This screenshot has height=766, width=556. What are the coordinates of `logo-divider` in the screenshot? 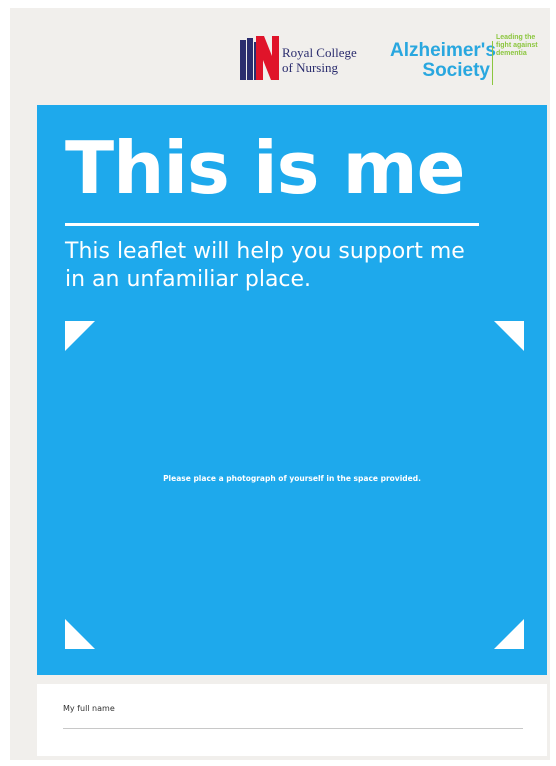 It's located at (492, 63).